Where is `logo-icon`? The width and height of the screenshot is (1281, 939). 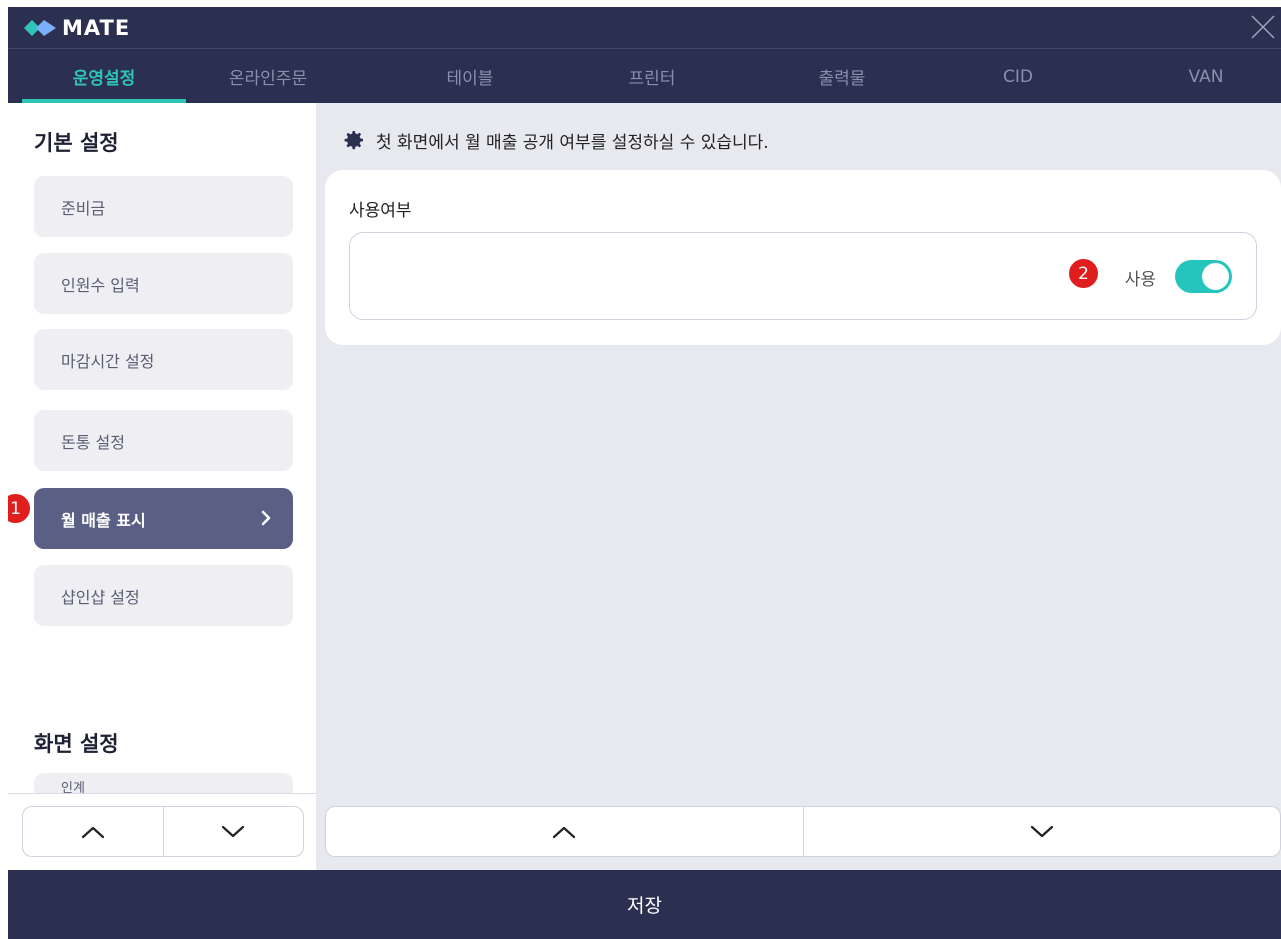
logo-icon is located at coordinates (40, 28).